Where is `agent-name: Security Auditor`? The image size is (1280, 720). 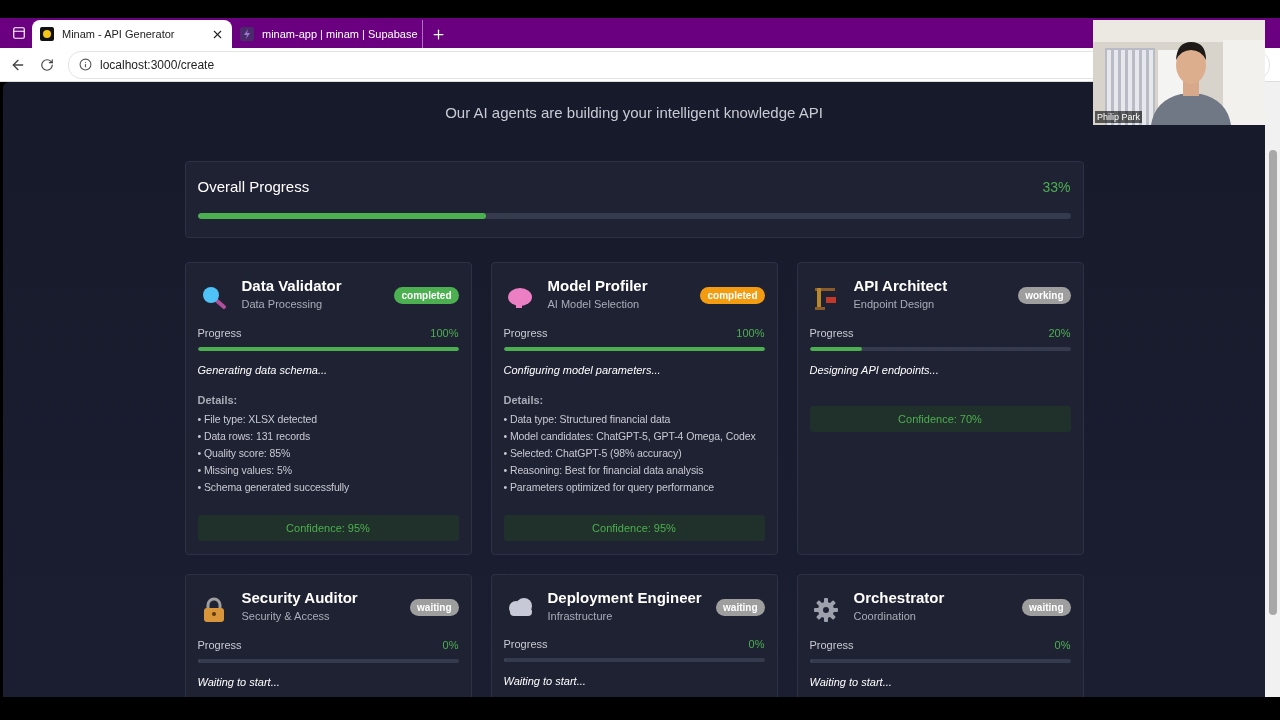 agent-name: Security Auditor is located at coordinates (300, 597).